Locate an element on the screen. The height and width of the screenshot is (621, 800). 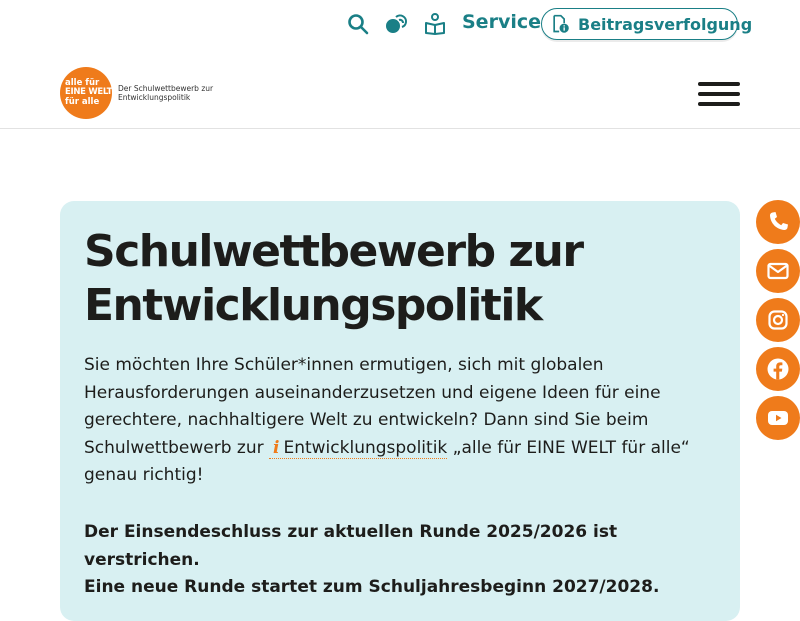
top-utility-bar: Service Beitragsverfolgung is located at coordinates (400, 25).